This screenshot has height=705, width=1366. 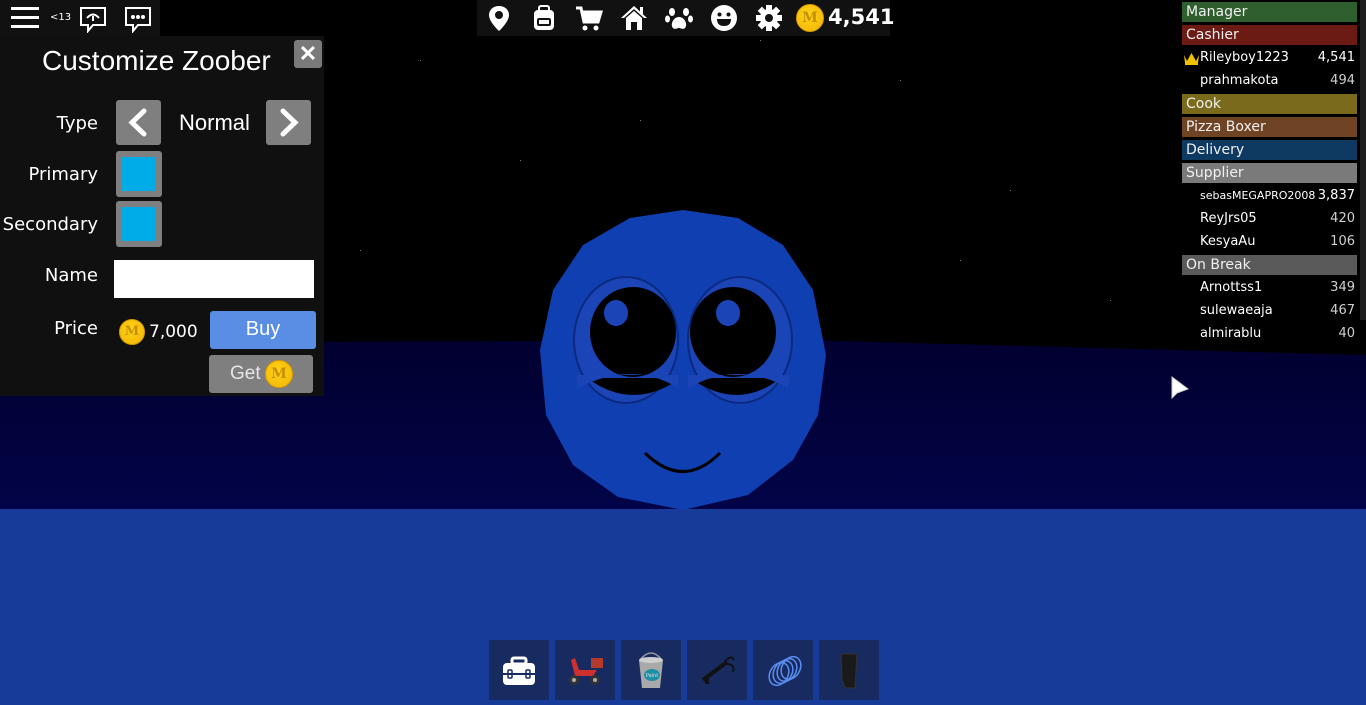 I want to click on get-coins-button: Get M, so click(x=261, y=374).